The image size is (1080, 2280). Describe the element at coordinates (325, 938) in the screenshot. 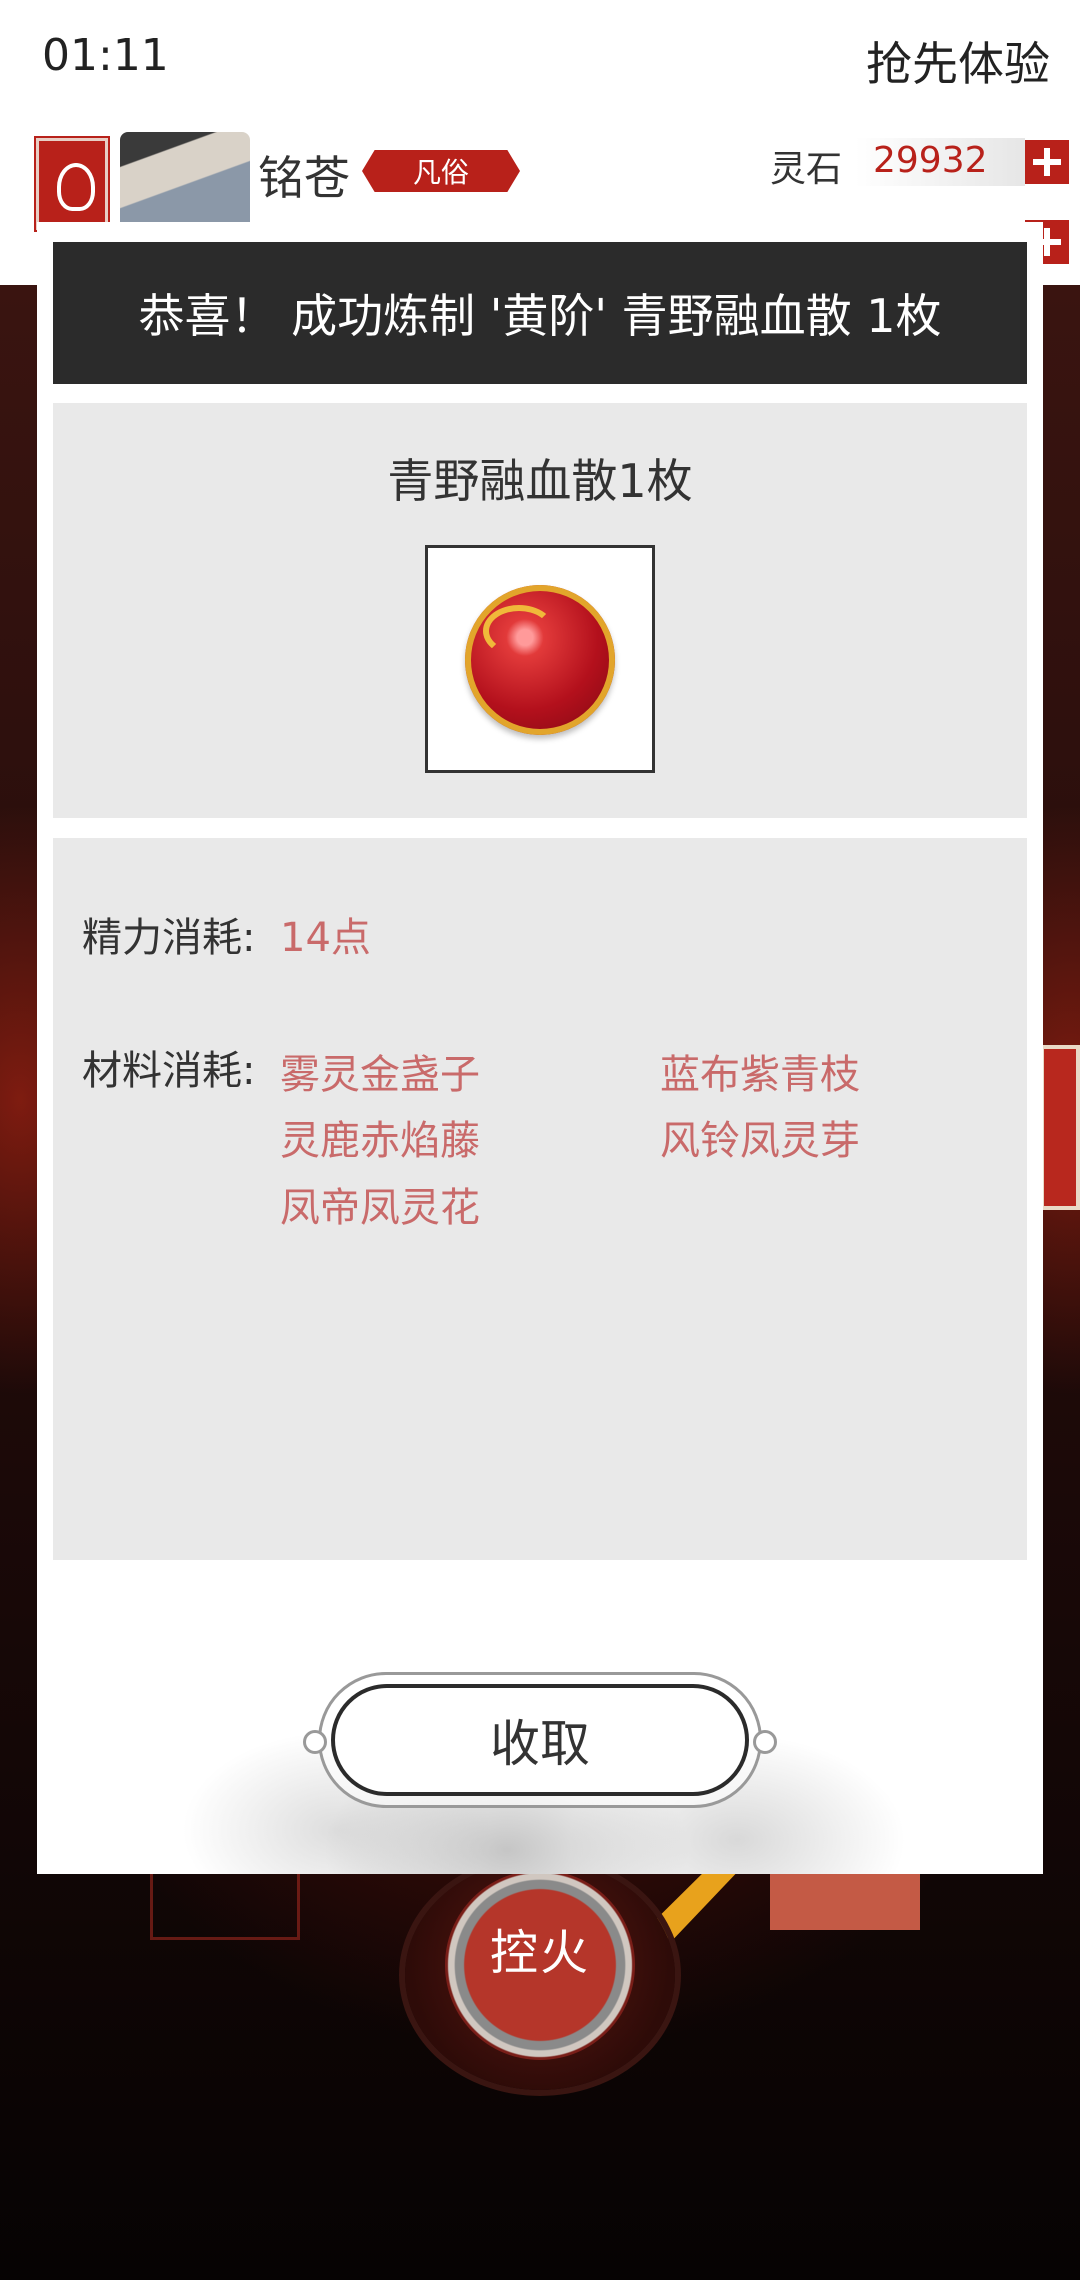

I see `energy-cost-value: 14点` at that location.